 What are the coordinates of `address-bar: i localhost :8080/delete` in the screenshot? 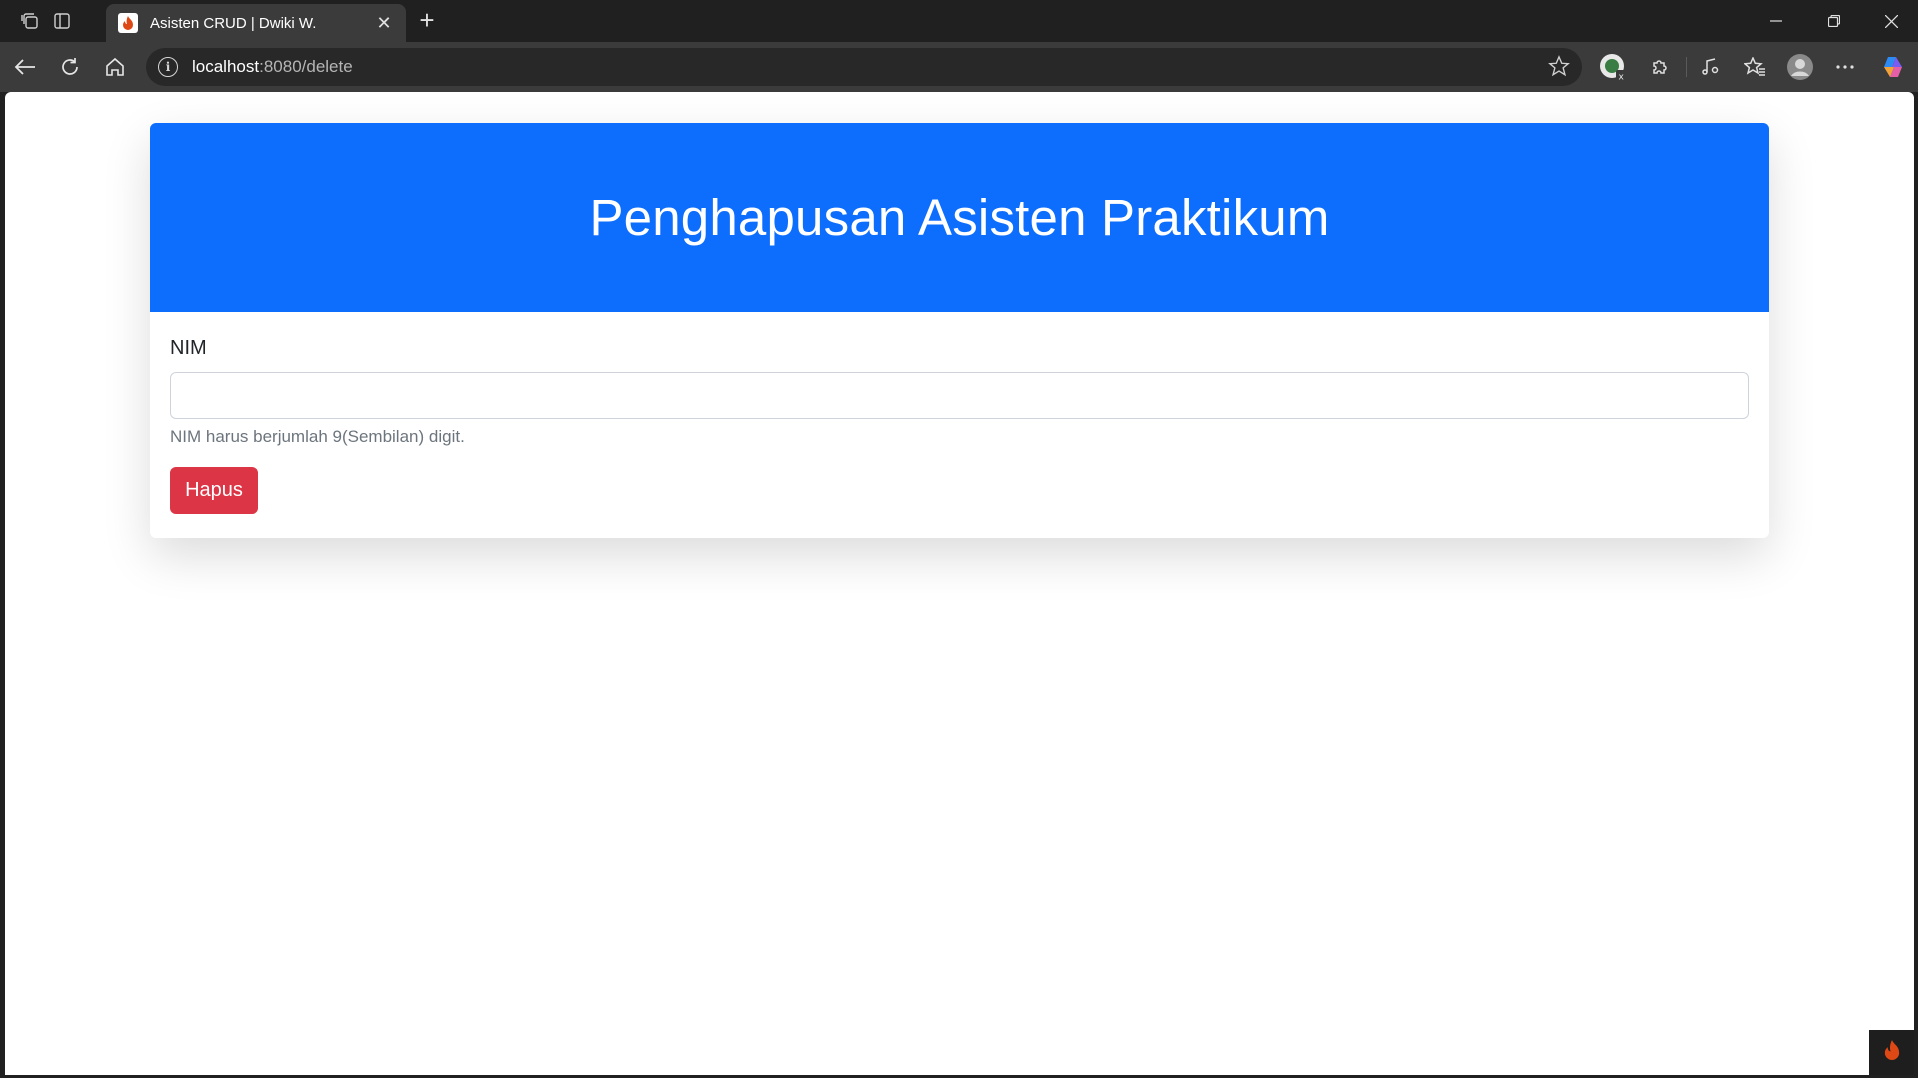 It's located at (864, 67).